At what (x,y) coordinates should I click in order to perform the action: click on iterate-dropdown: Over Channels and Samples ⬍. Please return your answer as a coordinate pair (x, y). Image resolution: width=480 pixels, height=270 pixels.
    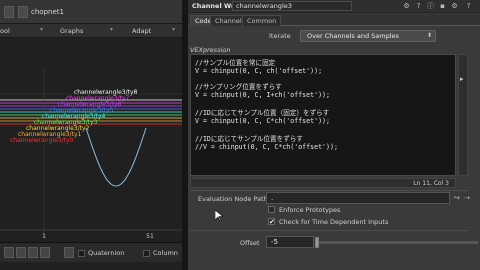
    Looking at the image, I should click on (368, 36).